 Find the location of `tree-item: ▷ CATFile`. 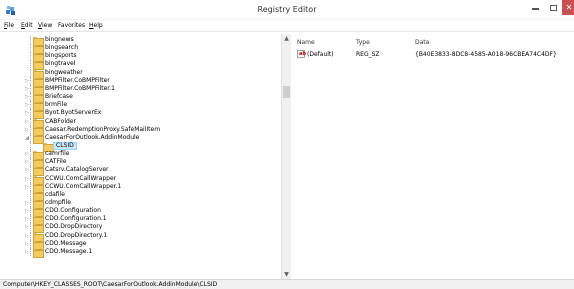

tree-item: ▷ CATFile is located at coordinates (137, 163).